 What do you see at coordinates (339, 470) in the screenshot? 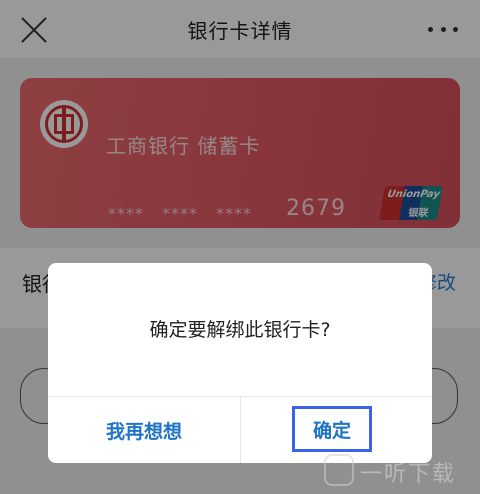
I see `watermark-logo-icon` at bounding box center [339, 470].